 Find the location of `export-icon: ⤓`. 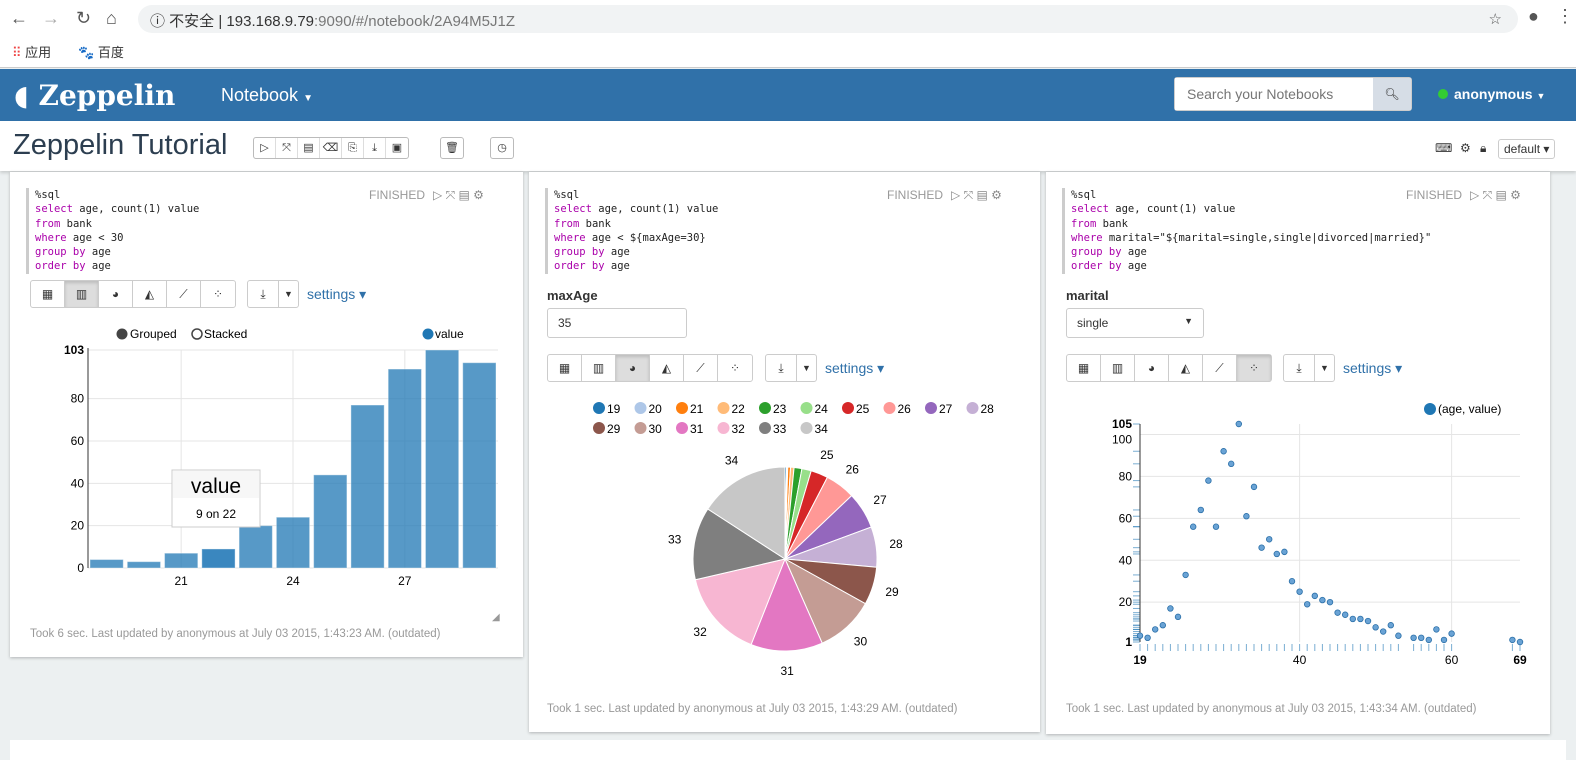

export-icon: ⤓ is located at coordinates (375, 148).